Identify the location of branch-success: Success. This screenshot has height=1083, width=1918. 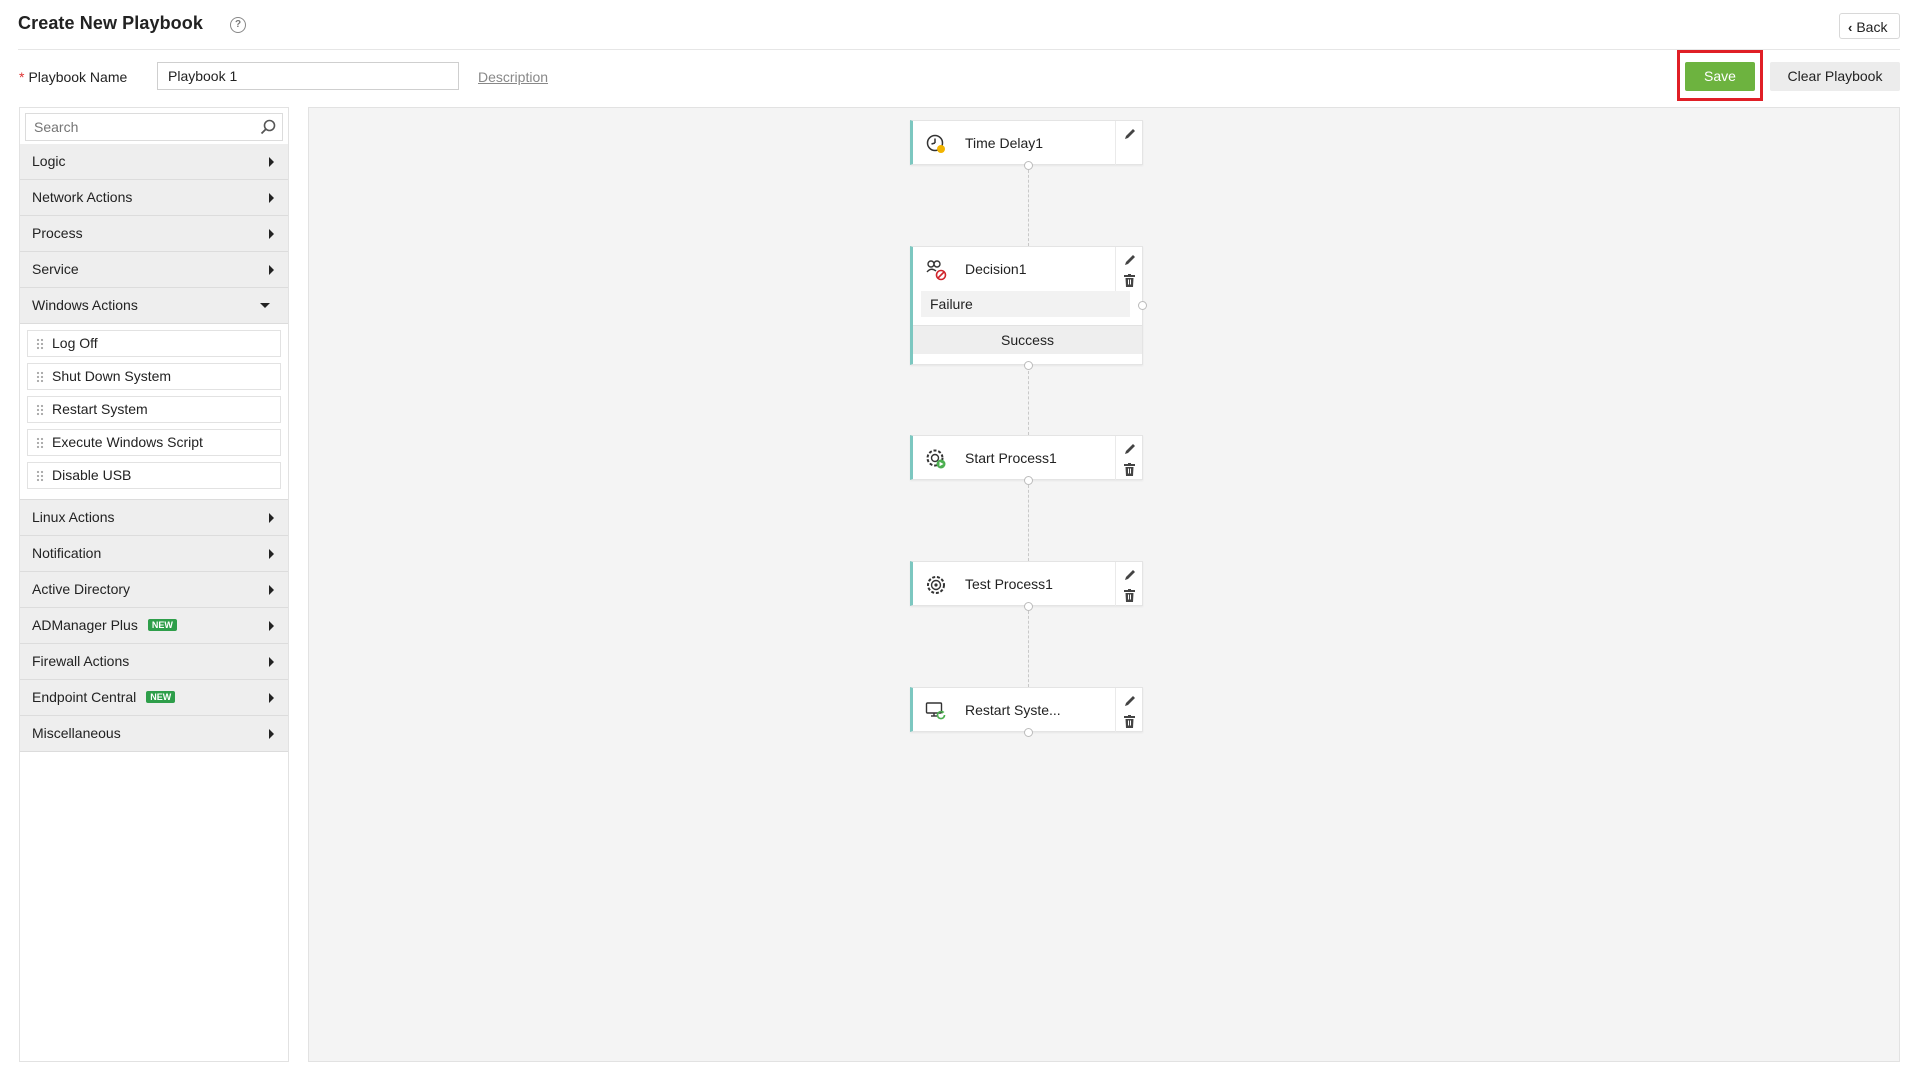
(1027, 339).